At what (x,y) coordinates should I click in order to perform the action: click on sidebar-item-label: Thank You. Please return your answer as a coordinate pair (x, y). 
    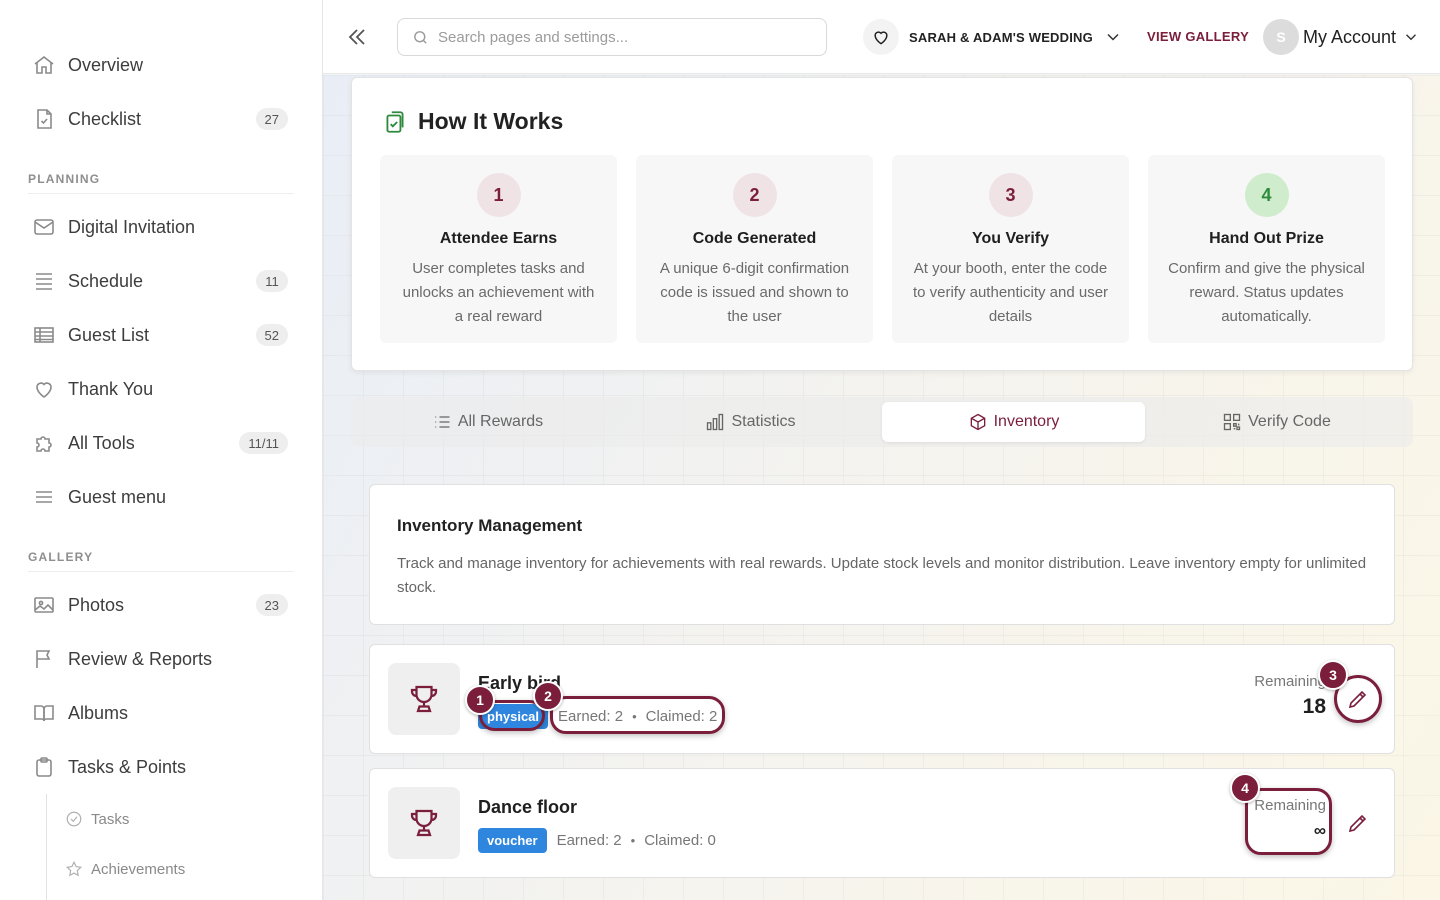
    Looking at the image, I should click on (111, 388).